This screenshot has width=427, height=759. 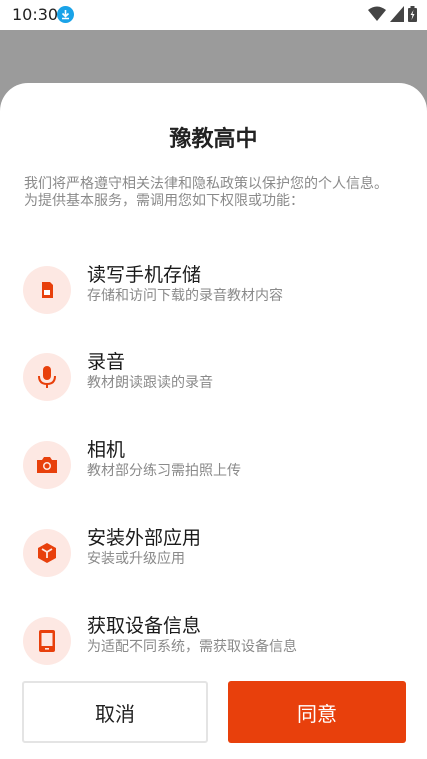 I want to click on permission-title: 安装外部应用, so click(x=144, y=538).